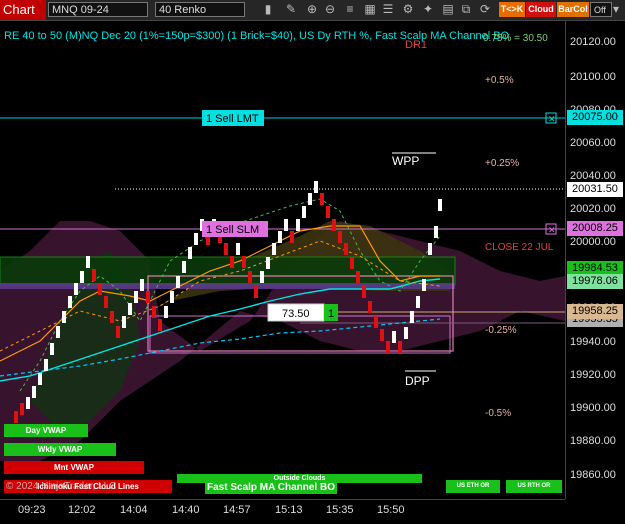 This screenshot has height=524, width=625. Describe the element at coordinates (485, 9) in the screenshot. I see `refresh-icon: ⟳` at that location.